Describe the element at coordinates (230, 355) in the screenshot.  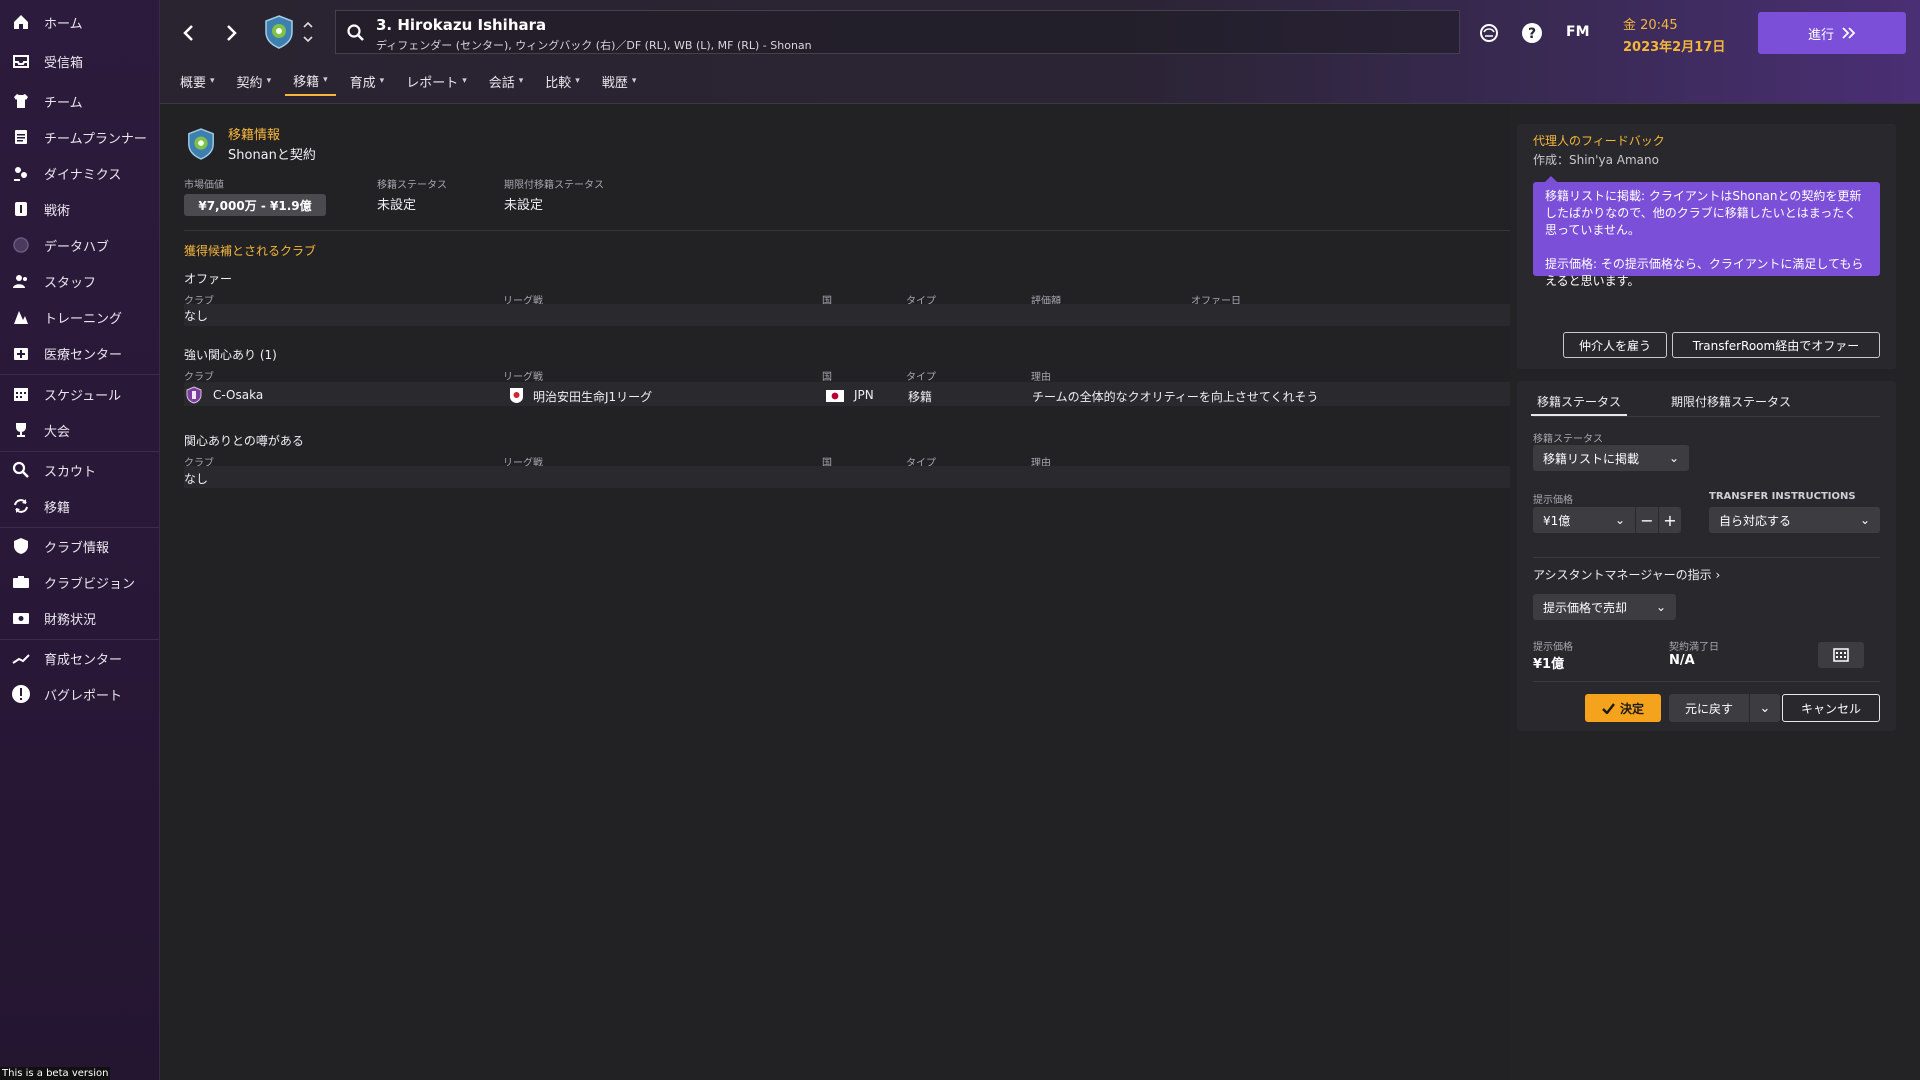
I see `strong-interest-title: 強い関心あり (1)` at that location.